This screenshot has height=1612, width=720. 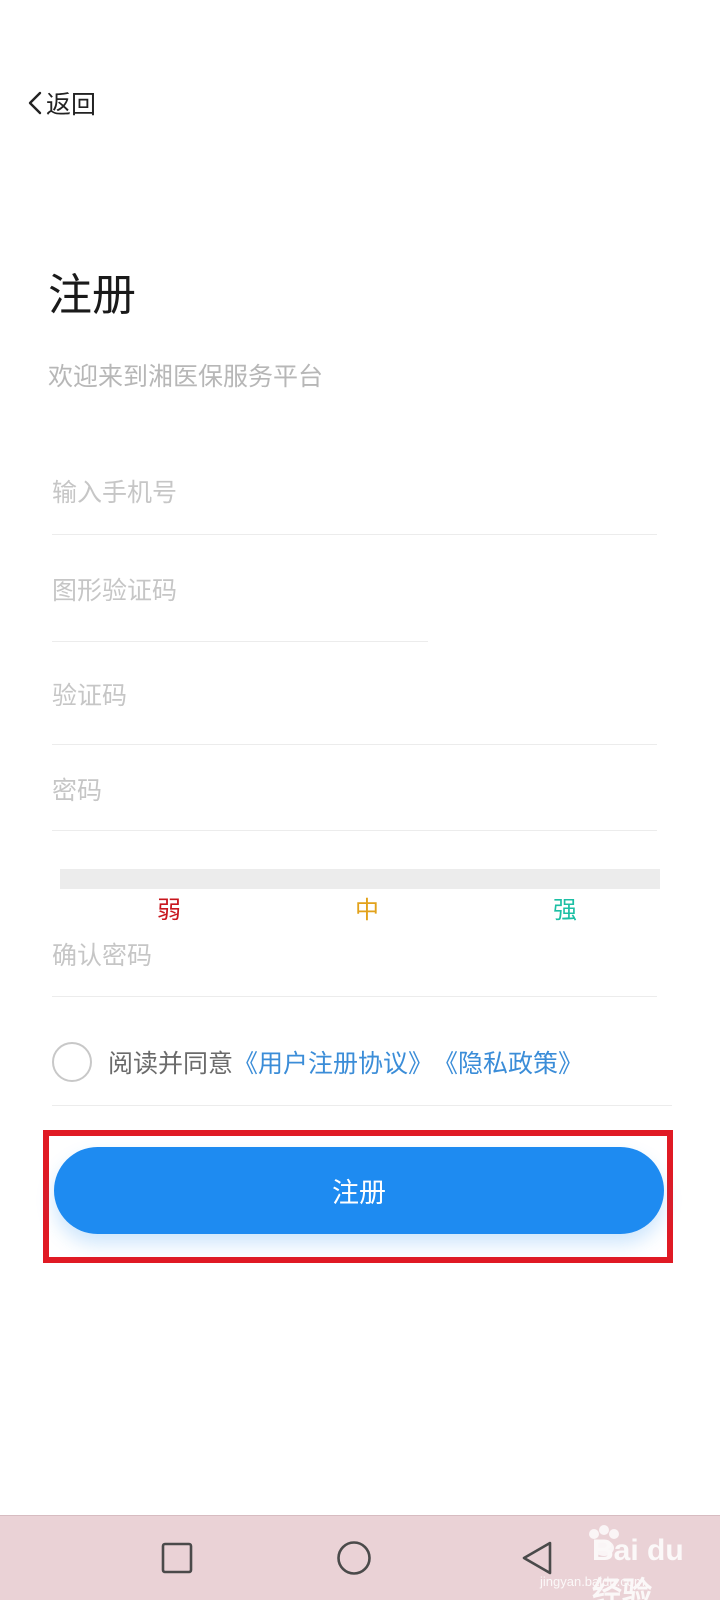 I want to click on recents-button, so click(x=177, y=1560).